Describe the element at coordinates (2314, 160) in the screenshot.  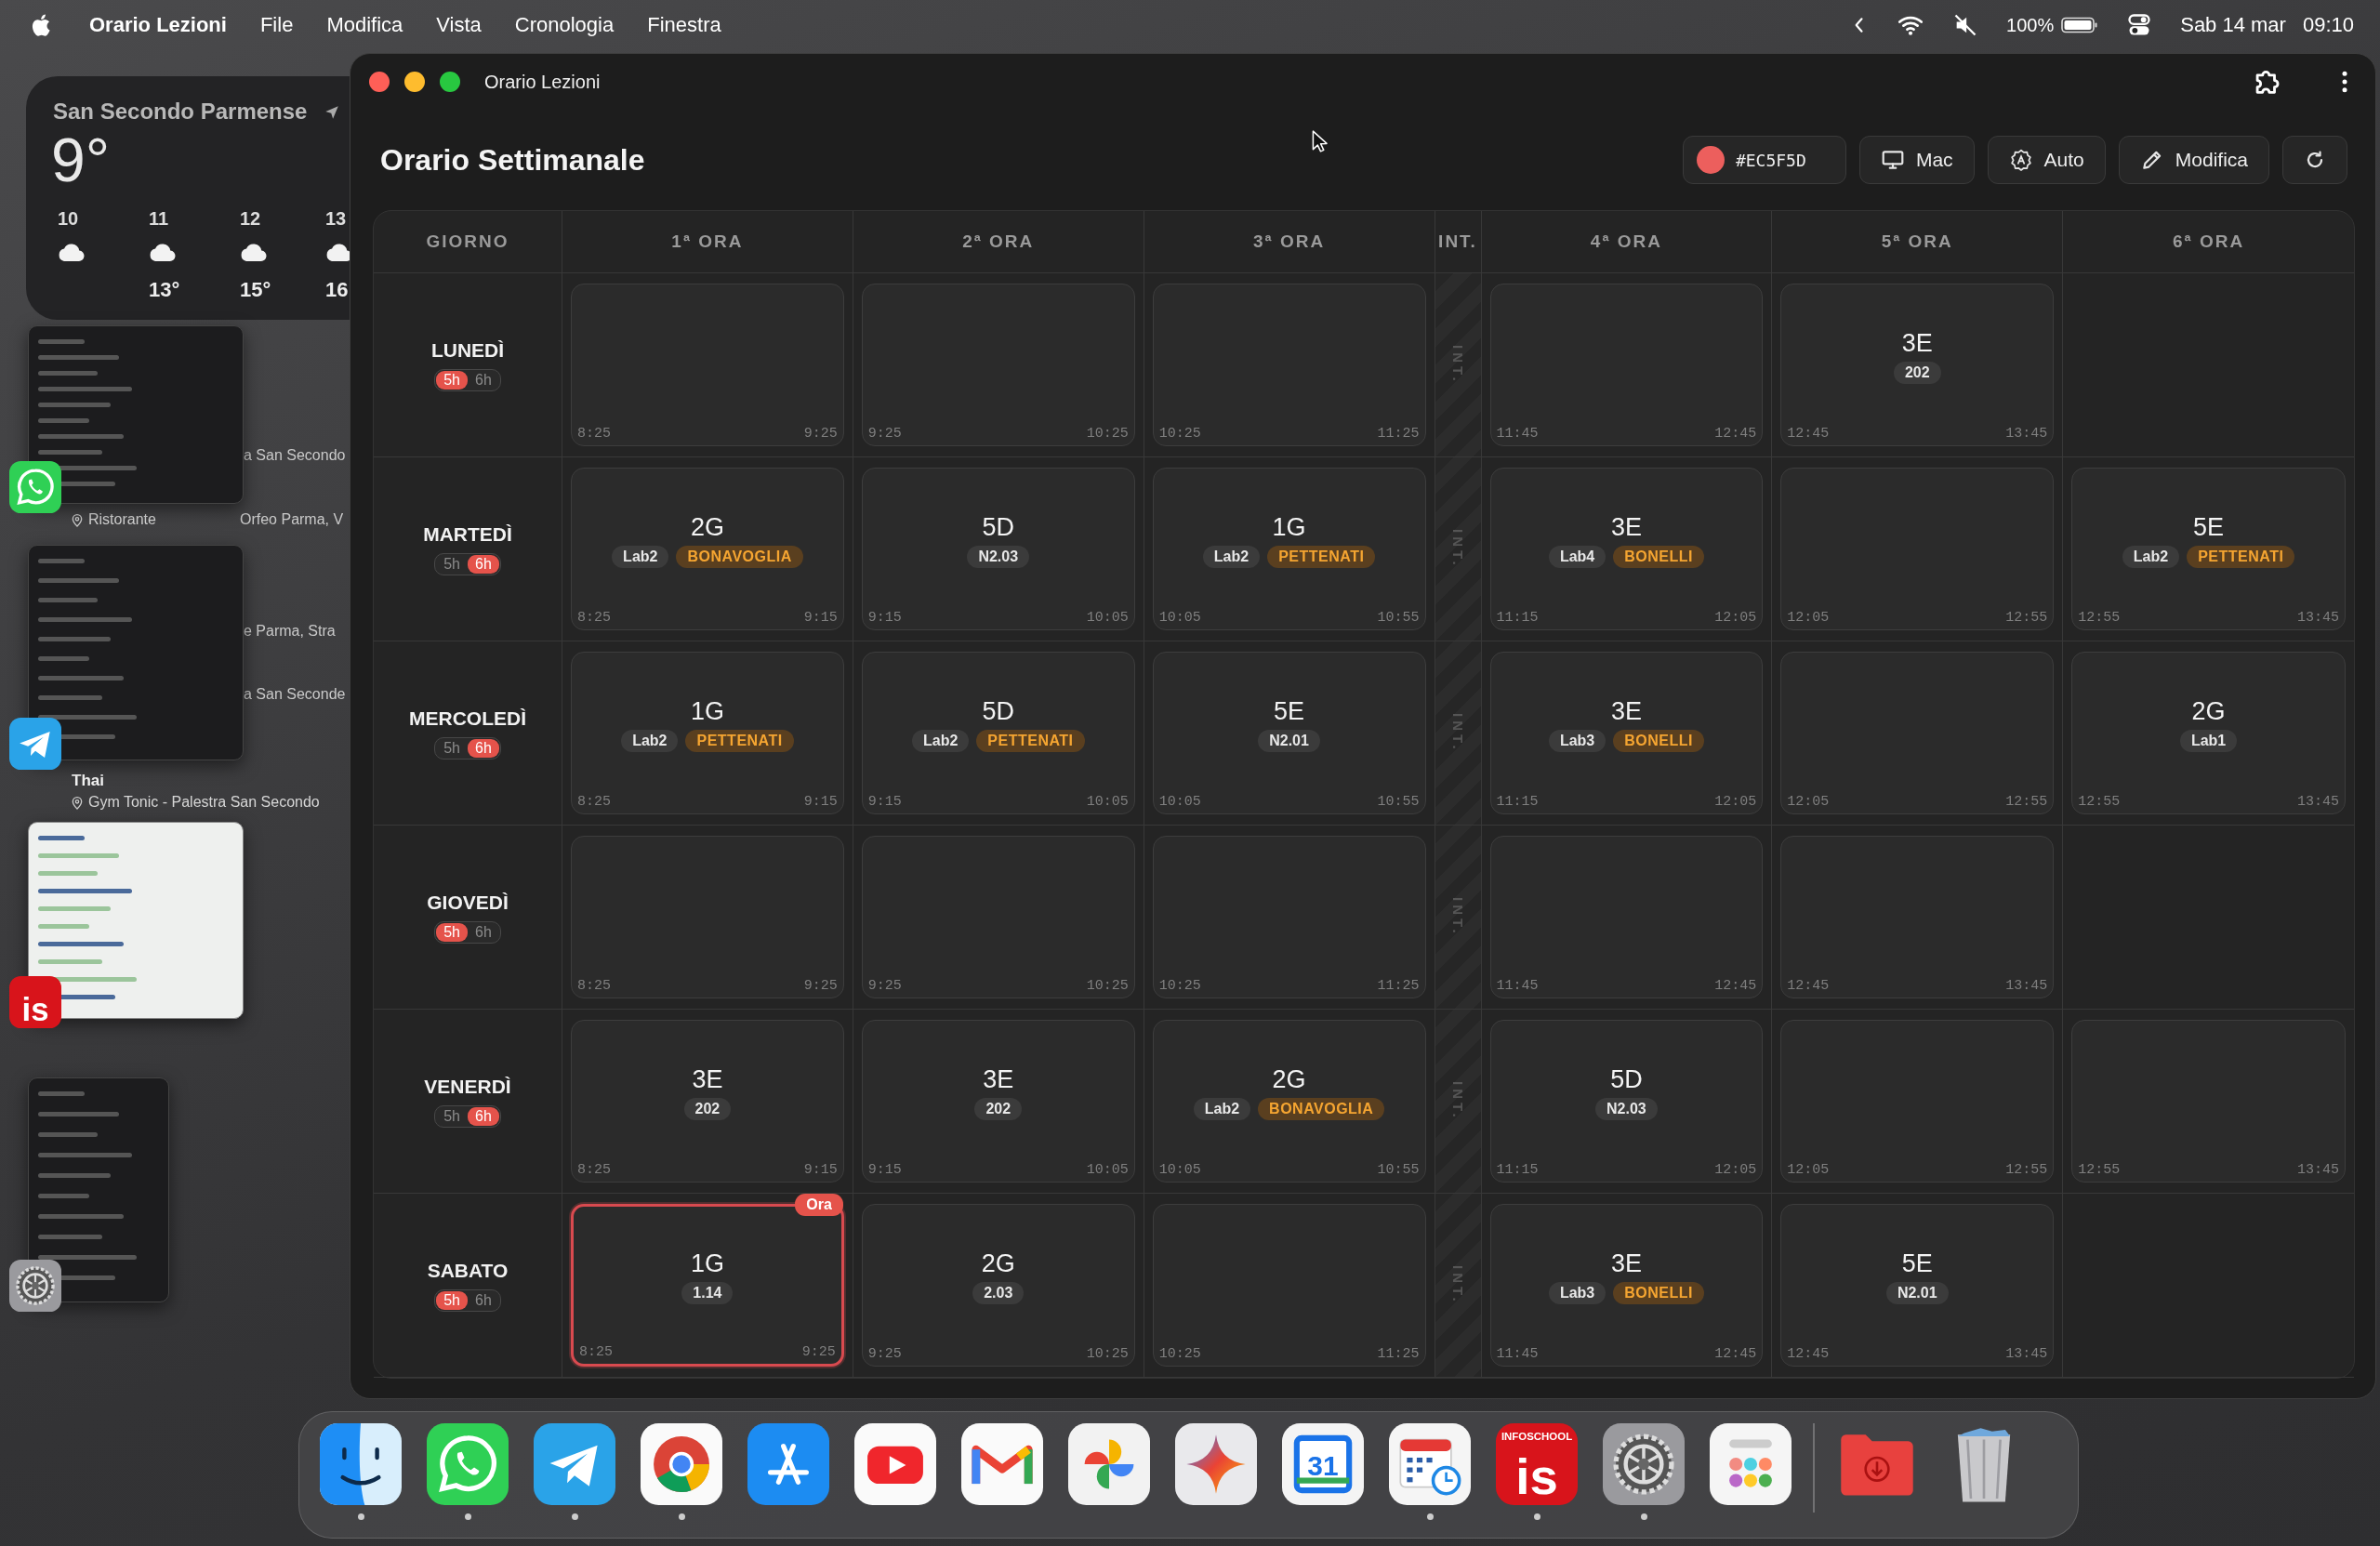
I see `refresh-button` at that location.